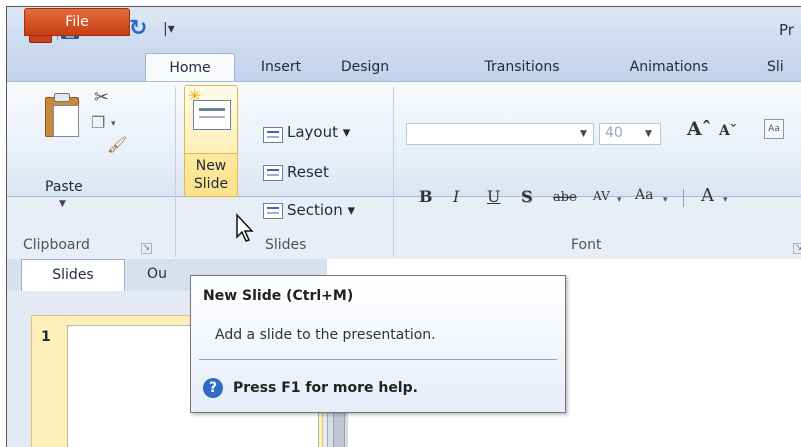 The height and width of the screenshot is (447, 801). I want to click on tooltip-title: New Slide (Ctrl+M), so click(278, 296).